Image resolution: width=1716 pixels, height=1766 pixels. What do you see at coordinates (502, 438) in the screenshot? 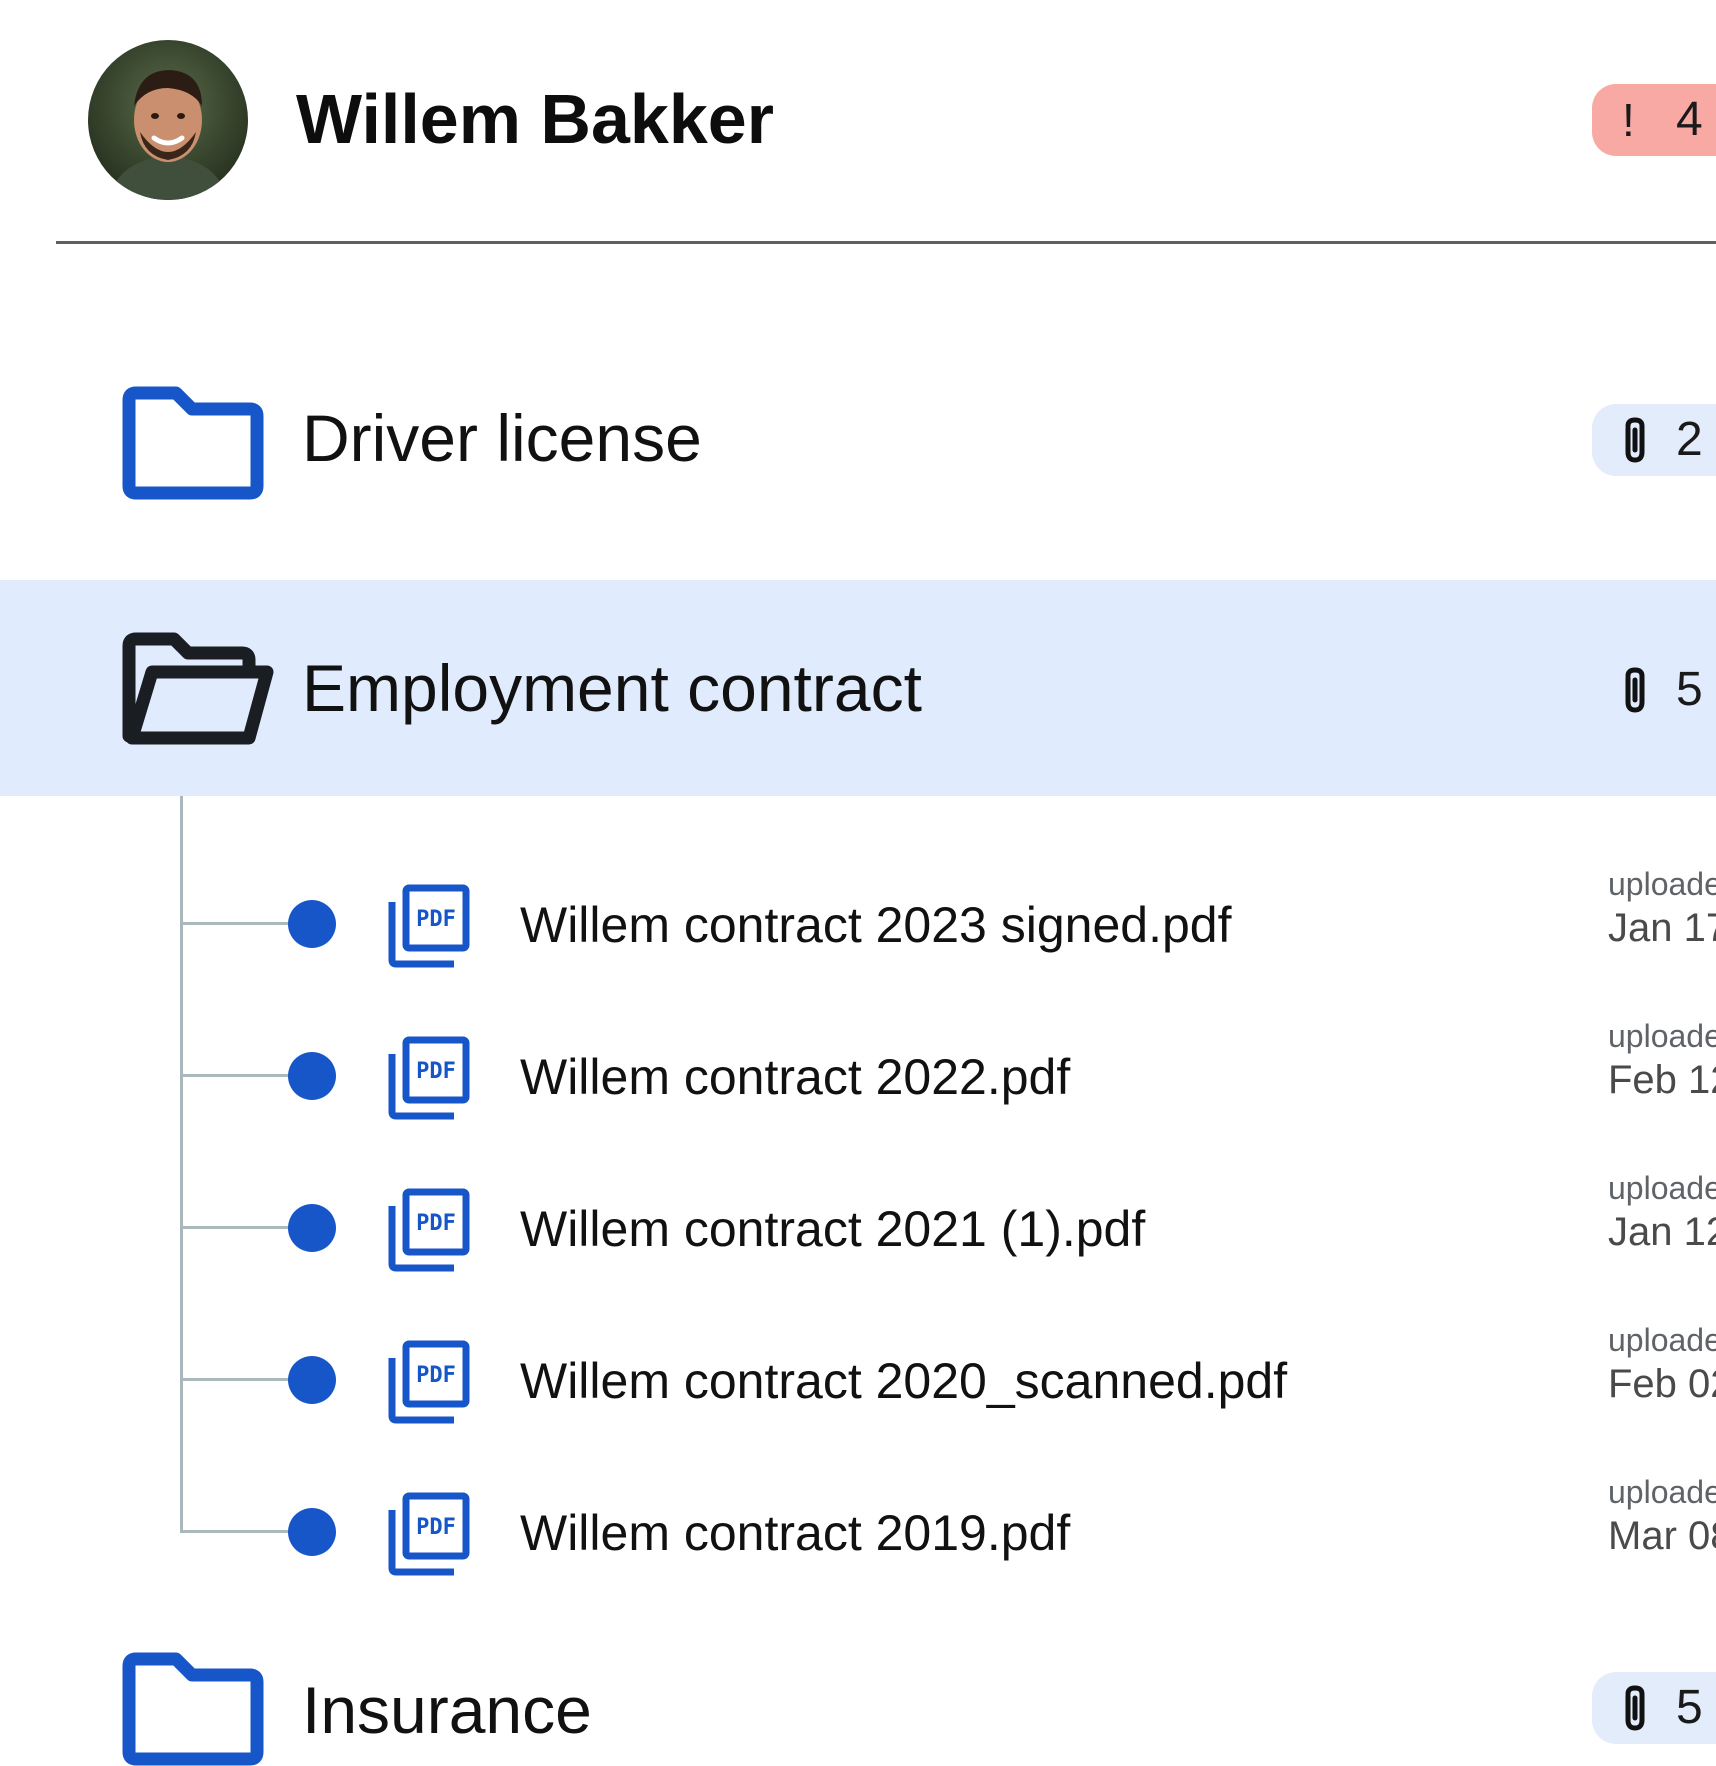
I see `folder-label: Driver license` at bounding box center [502, 438].